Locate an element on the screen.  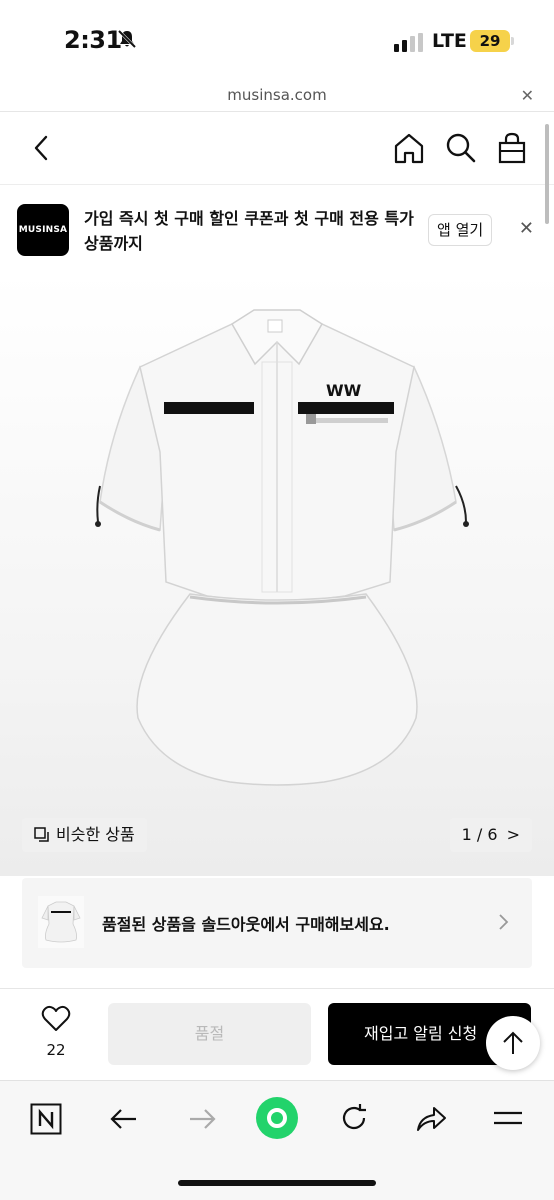
battery-icon: 29 is located at coordinates (490, 41).